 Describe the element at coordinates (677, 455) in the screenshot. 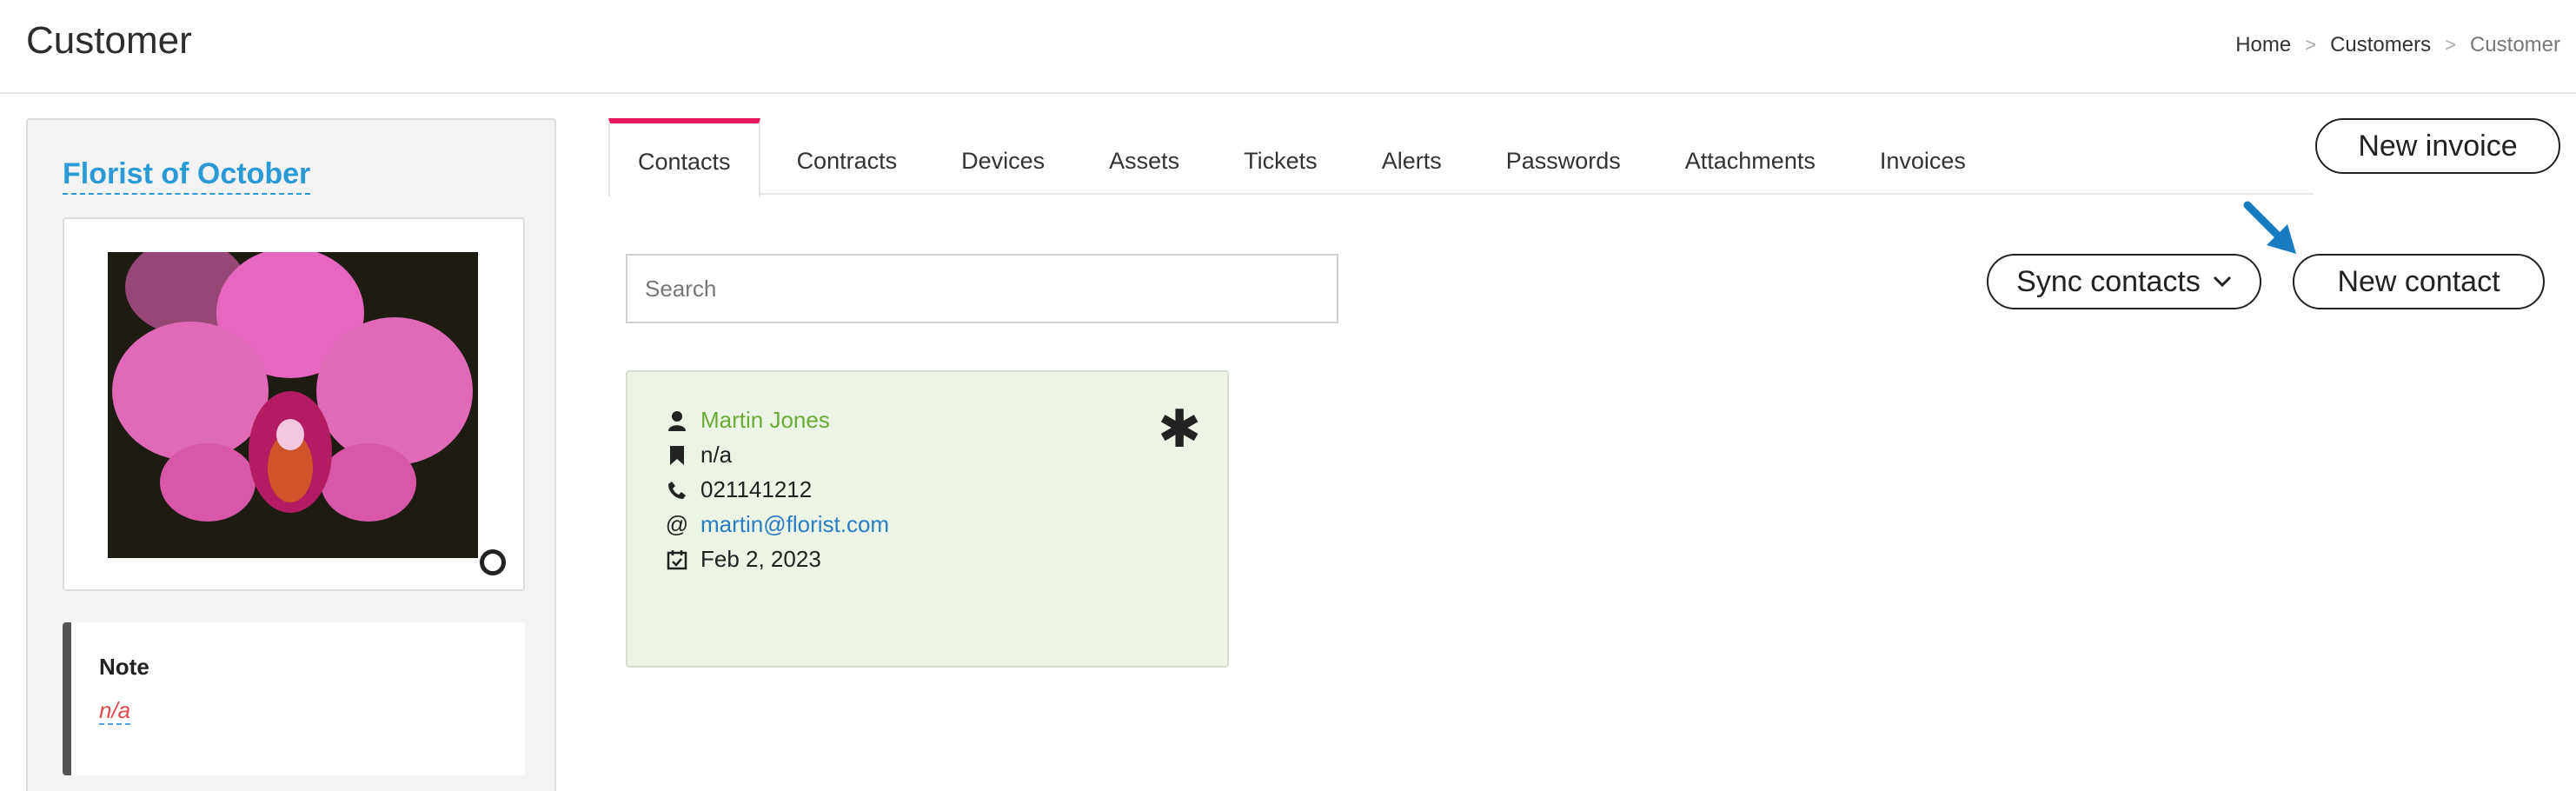

I see `bookmark-icon` at that location.